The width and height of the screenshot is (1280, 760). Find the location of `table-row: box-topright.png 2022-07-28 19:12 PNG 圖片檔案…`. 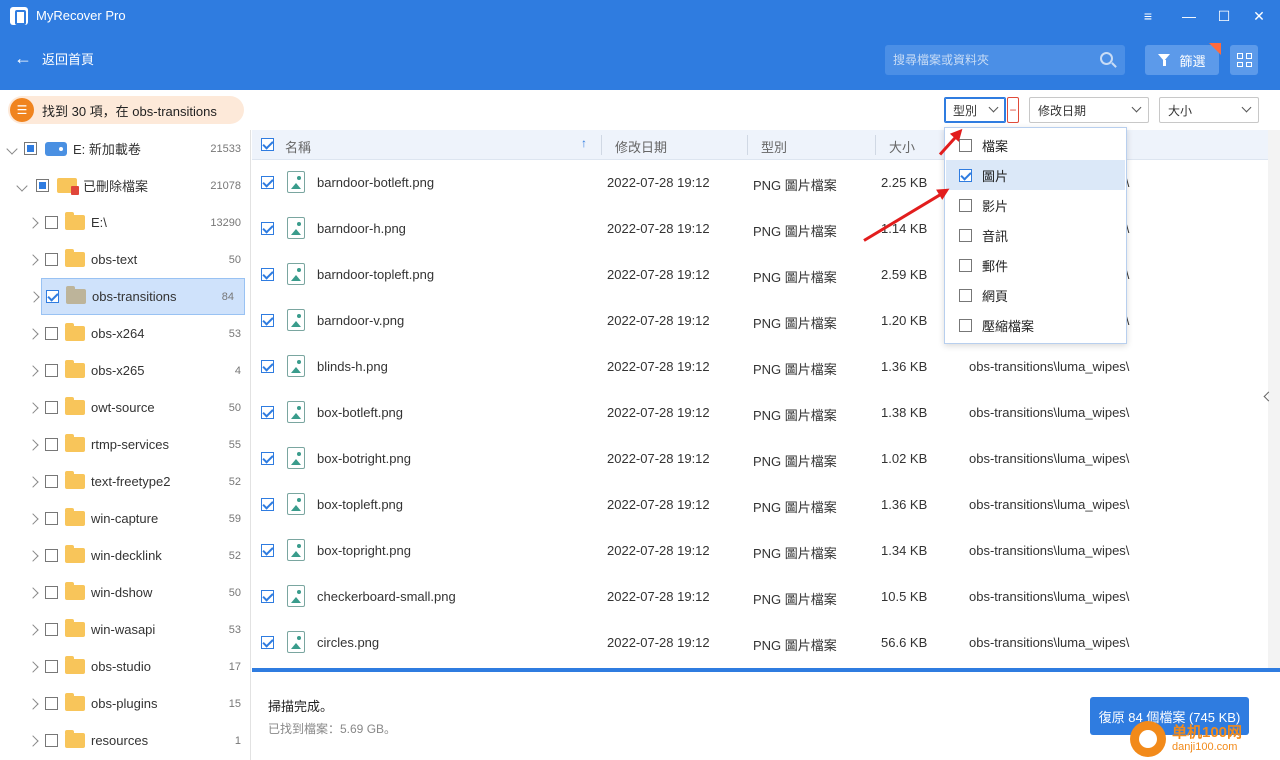

table-row: box-topright.png 2022-07-28 19:12 PNG 圖片檔案… is located at coordinates (760, 551).